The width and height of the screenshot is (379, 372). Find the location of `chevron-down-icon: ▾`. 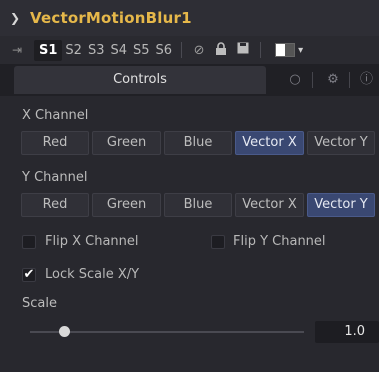

chevron-down-icon: ▾ is located at coordinates (300, 50).